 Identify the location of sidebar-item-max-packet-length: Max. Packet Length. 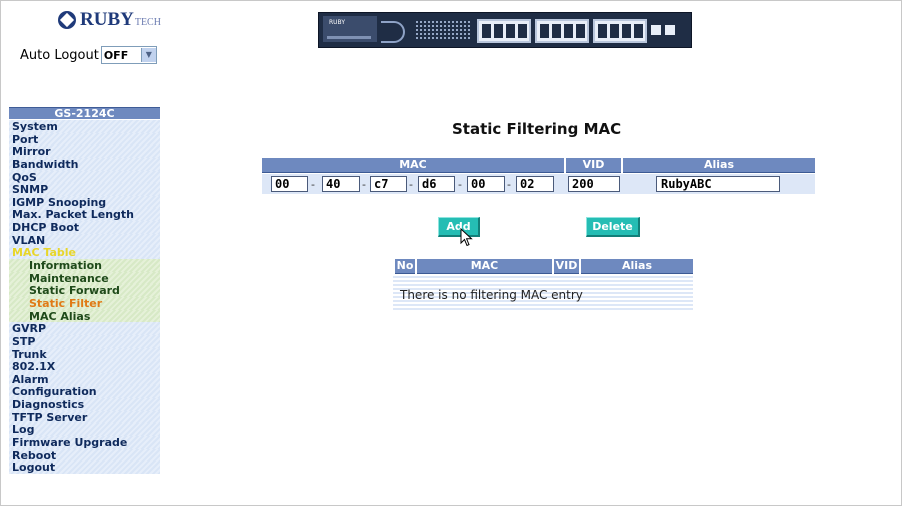
(84, 214).